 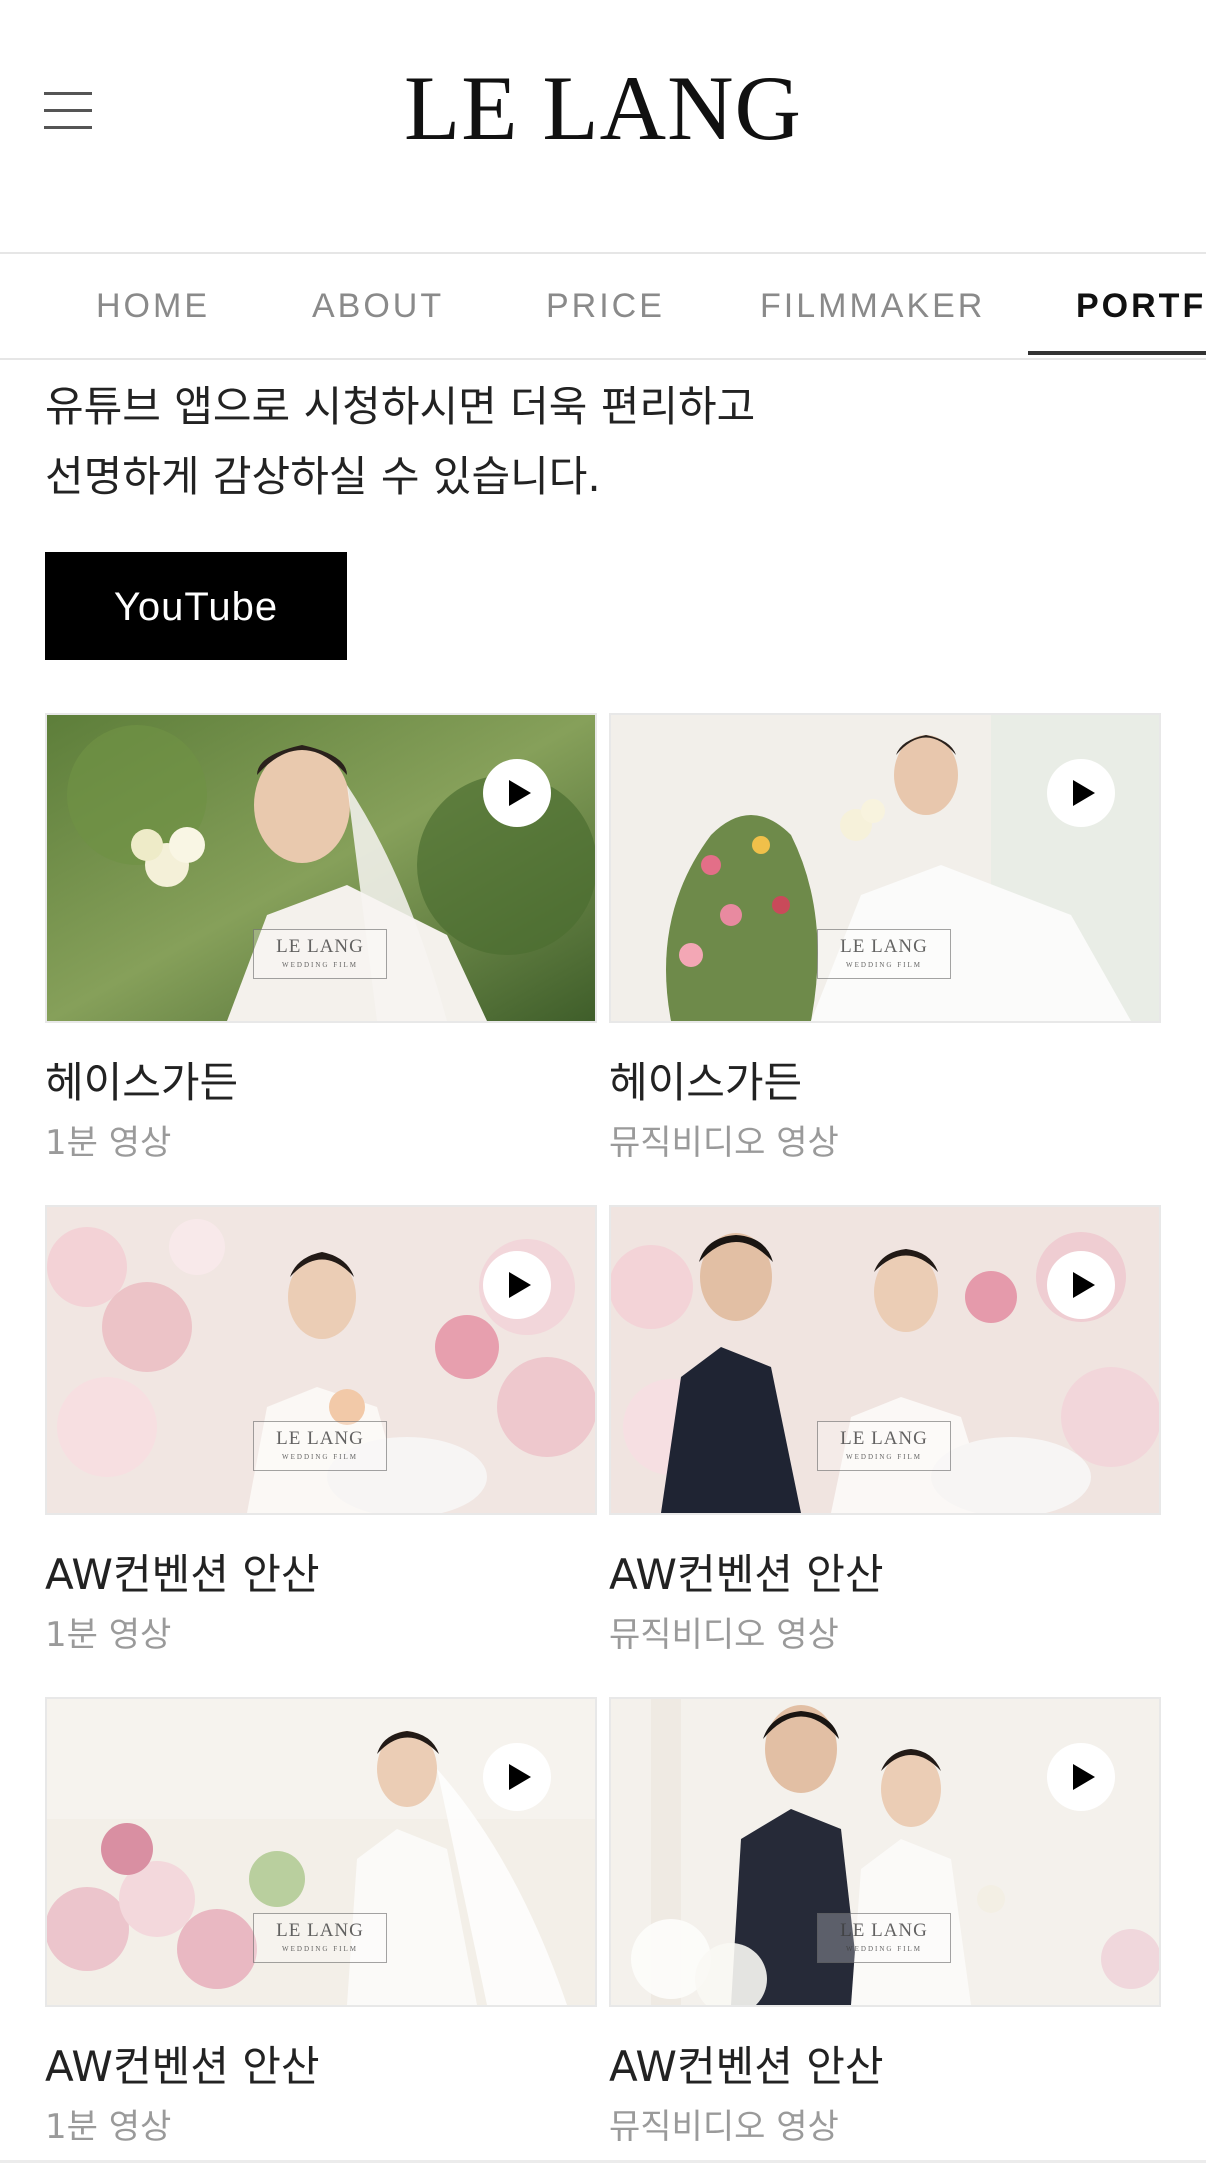 I want to click on tab-price: PRICE, so click(x=605, y=306).